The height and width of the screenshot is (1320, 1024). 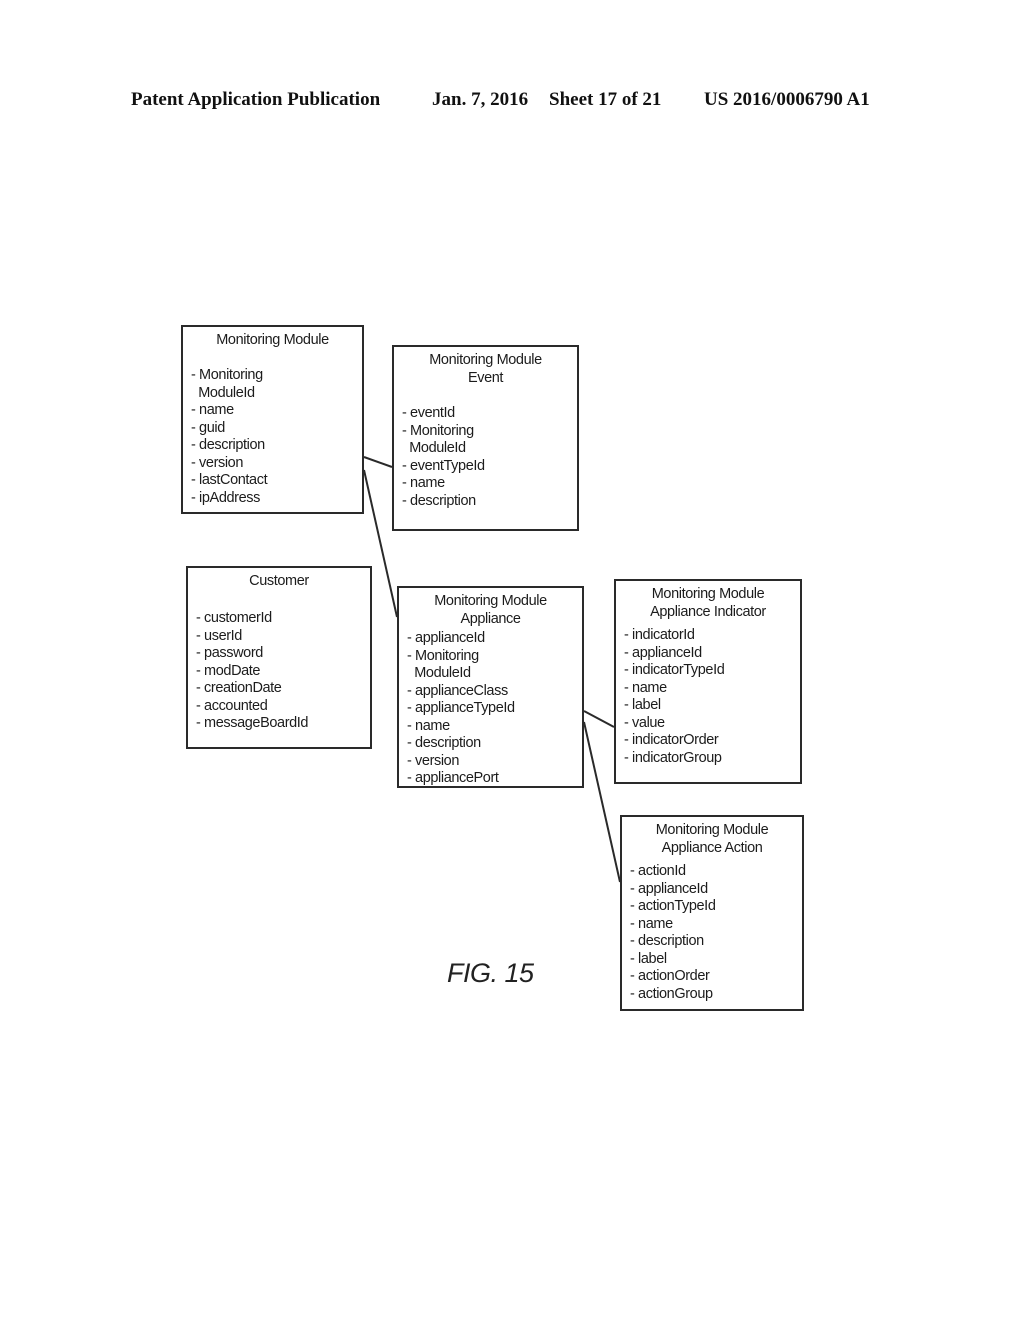 I want to click on figure-label: FIG. 15, so click(x=490, y=973).